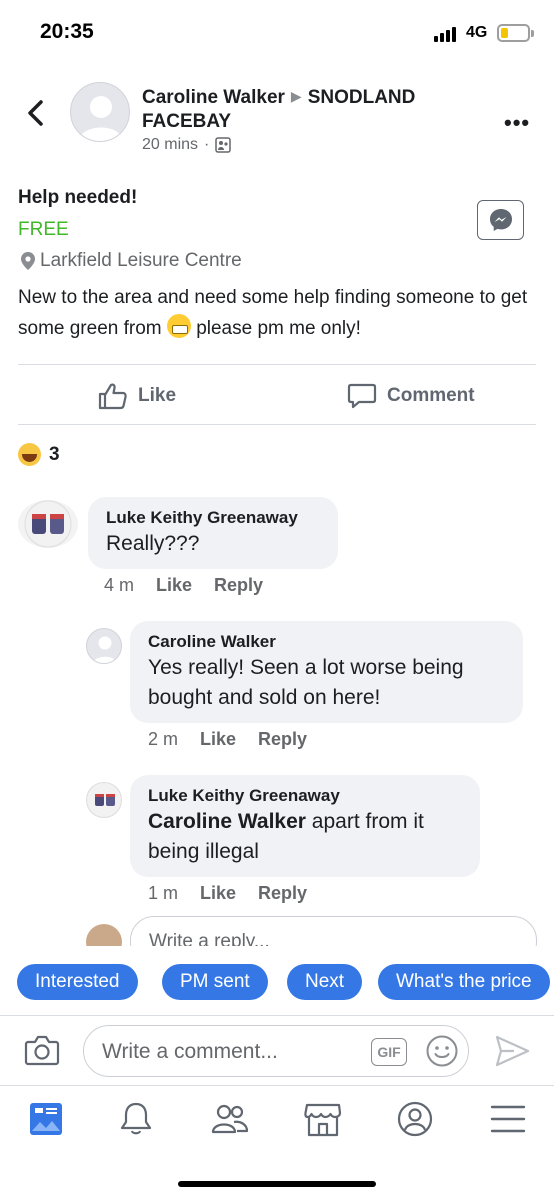  What do you see at coordinates (238, 585) in the screenshot?
I see `comment-reply-button: Reply` at bounding box center [238, 585].